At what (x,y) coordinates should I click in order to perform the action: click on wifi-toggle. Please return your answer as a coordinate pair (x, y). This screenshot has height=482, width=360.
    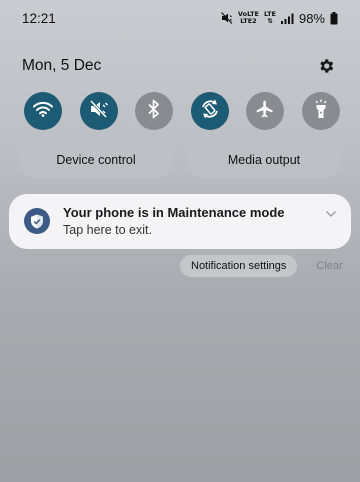
    Looking at the image, I should click on (43, 111).